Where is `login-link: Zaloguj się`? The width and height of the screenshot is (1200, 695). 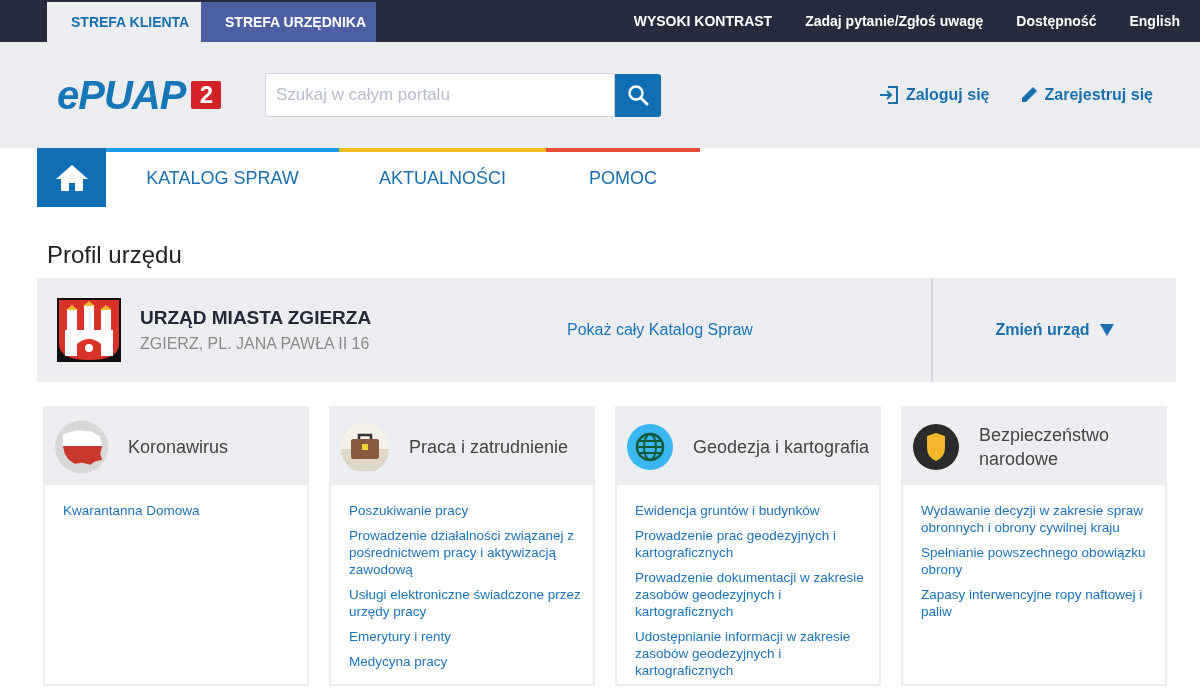 login-link: Zaloguj się is located at coordinates (934, 95).